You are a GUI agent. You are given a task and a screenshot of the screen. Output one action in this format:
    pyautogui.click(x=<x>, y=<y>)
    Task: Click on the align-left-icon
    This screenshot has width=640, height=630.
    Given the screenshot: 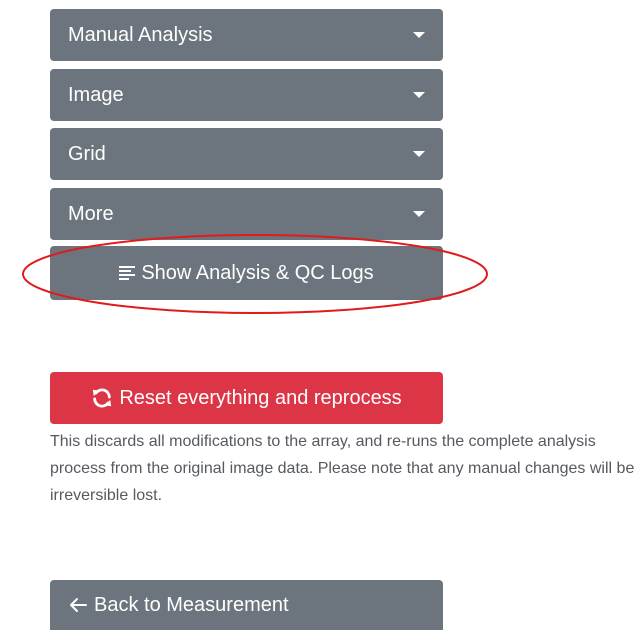 What is the action you would take?
    pyautogui.click(x=127, y=273)
    